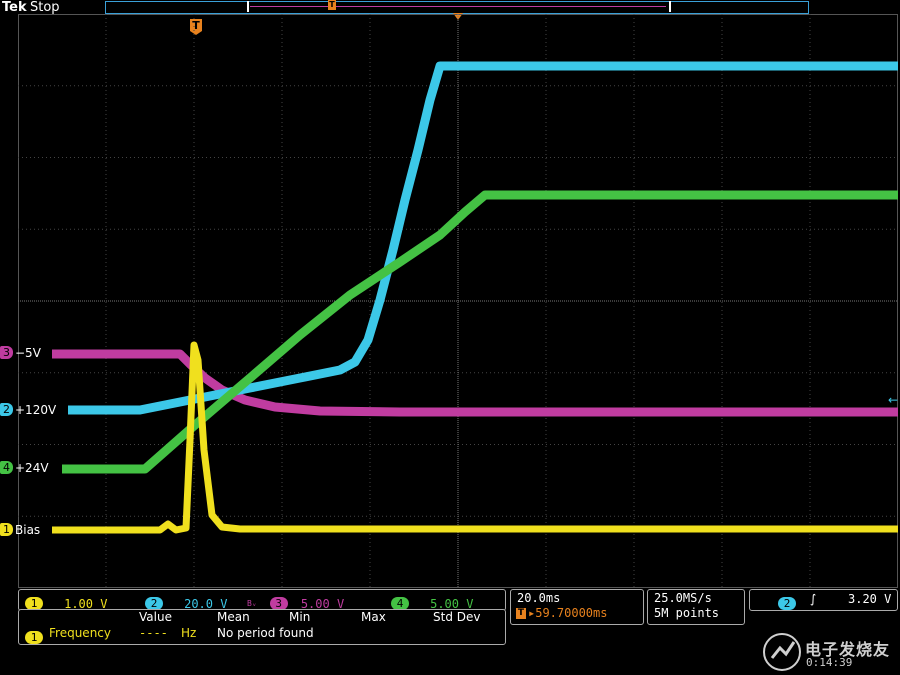 This screenshot has height=675, width=900. What do you see at coordinates (458, 6) in the screenshot?
I see `record-view-line` at bounding box center [458, 6].